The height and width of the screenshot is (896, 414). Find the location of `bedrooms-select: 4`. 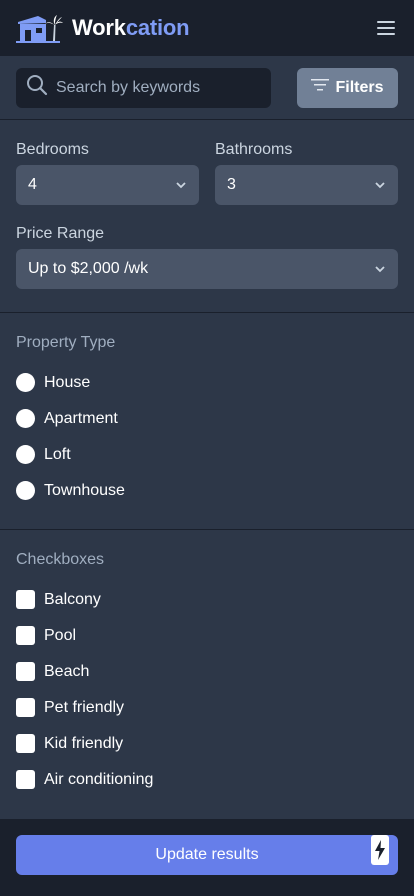

bedrooms-select: 4 is located at coordinates (107, 185).